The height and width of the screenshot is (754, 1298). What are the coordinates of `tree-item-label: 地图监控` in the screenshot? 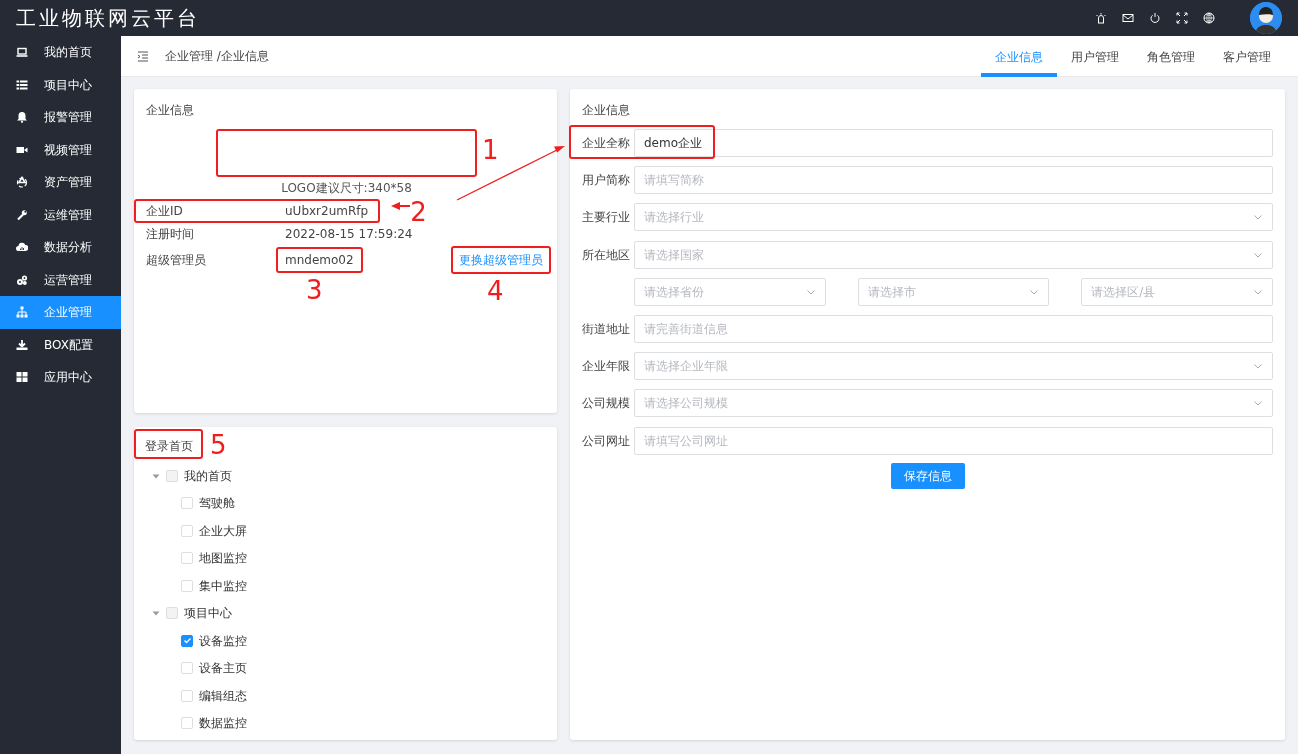 It's located at (223, 559).